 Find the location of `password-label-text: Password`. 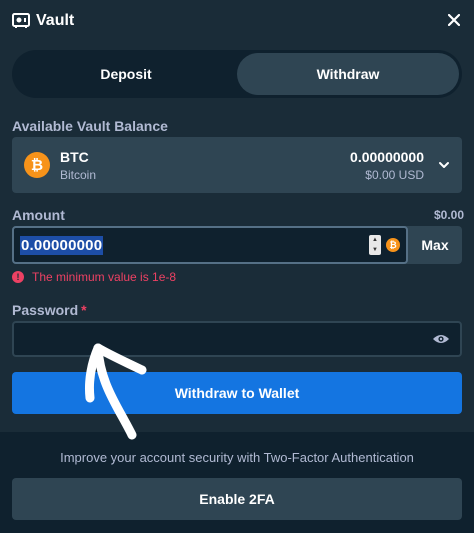

password-label-text: Password is located at coordinates (45, 310).